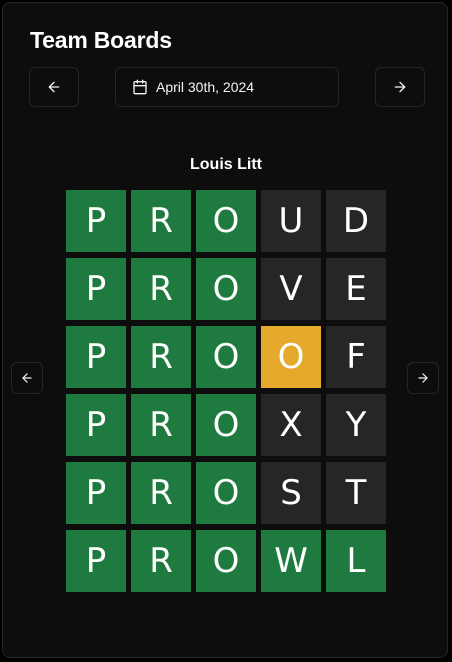 The width and height of the screenshot is (452, 662). Describe the element at coordinates (356, 289) in the screenshot. I see `board-tile: E` at that location.